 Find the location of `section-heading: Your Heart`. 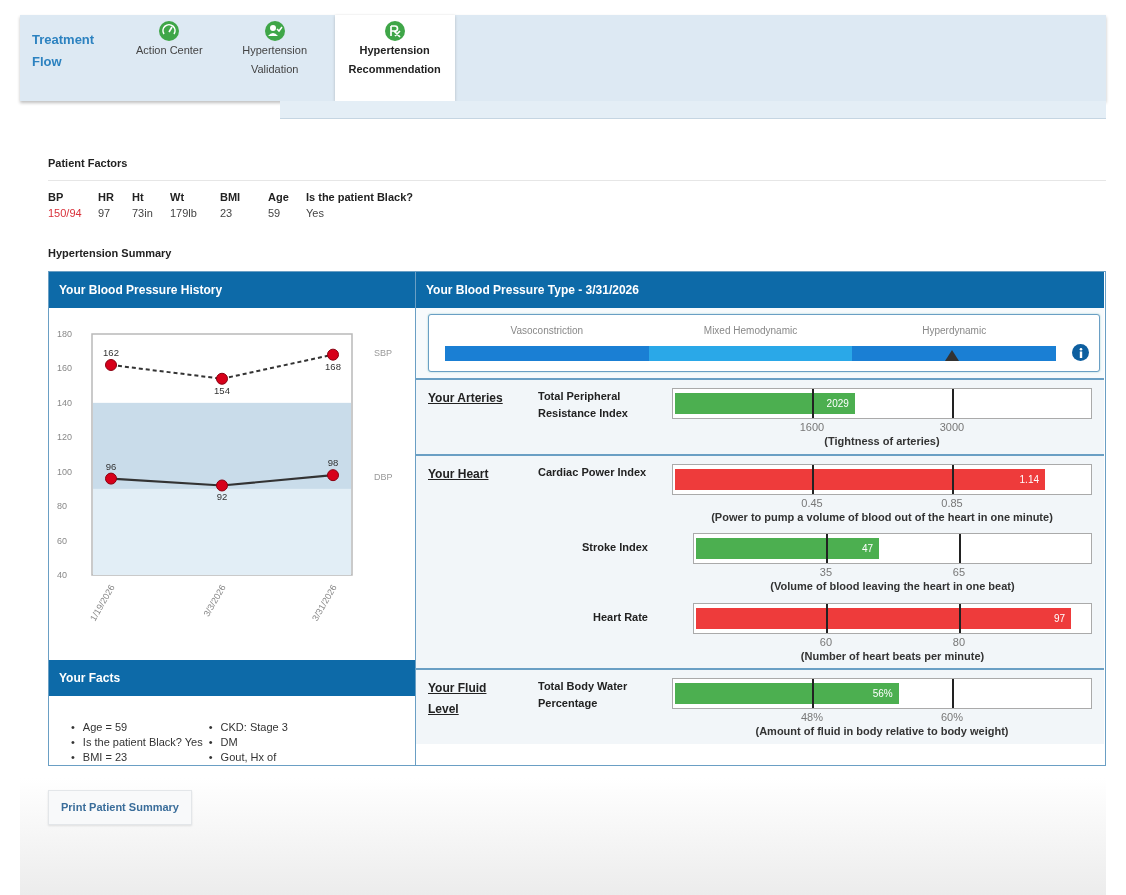

section-heading: Your Heart is located at coordinates (459, 474).